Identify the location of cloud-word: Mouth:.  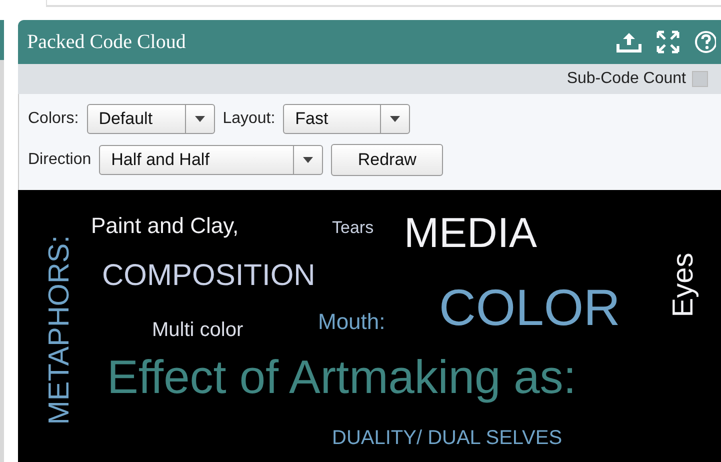
(352, 322).